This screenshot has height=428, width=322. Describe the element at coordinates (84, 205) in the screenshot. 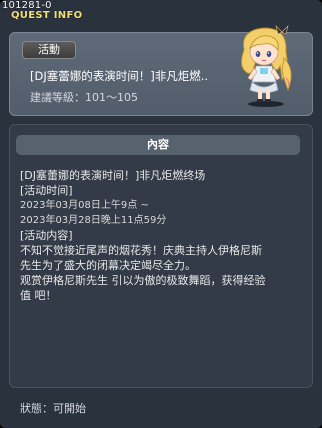

I see `content-line: 2023年03月08日上午9点 ~` at that location.